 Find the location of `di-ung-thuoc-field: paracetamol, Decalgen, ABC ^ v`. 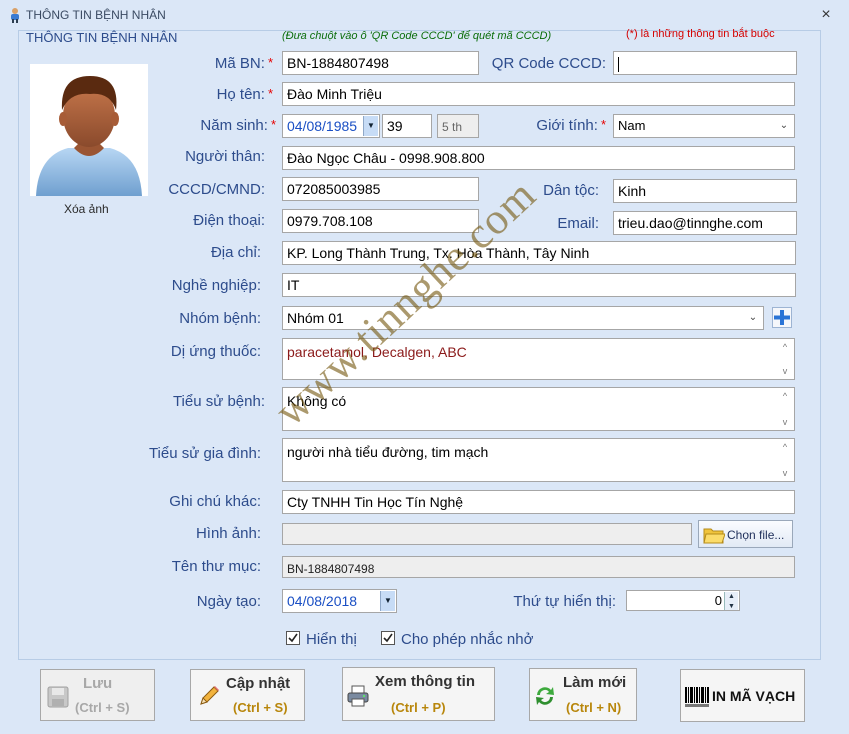

di-ung-thuoc-field: paracetamol, Decalgen, ABC ^ v is located at coordinates (538, 359).